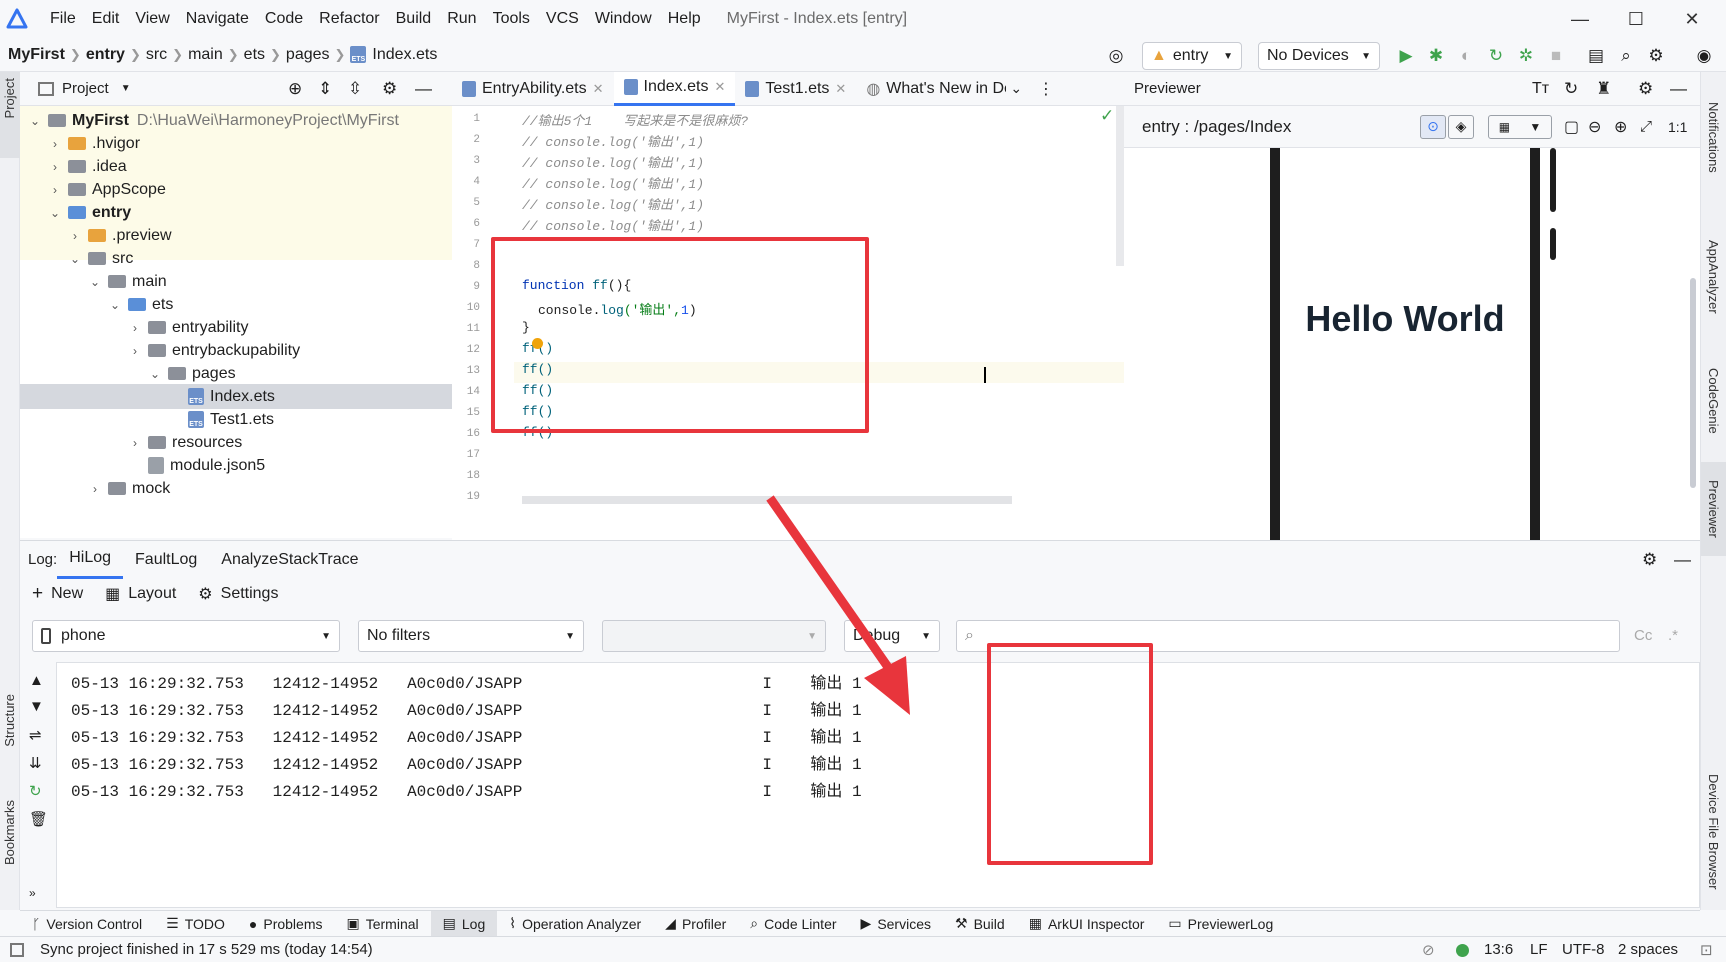 The image size is (1726, 962). Describe the element at coordinates (236, 350) in the screenshot. I see `tree-item-entrybackupability: › entrybackupability` at that location.